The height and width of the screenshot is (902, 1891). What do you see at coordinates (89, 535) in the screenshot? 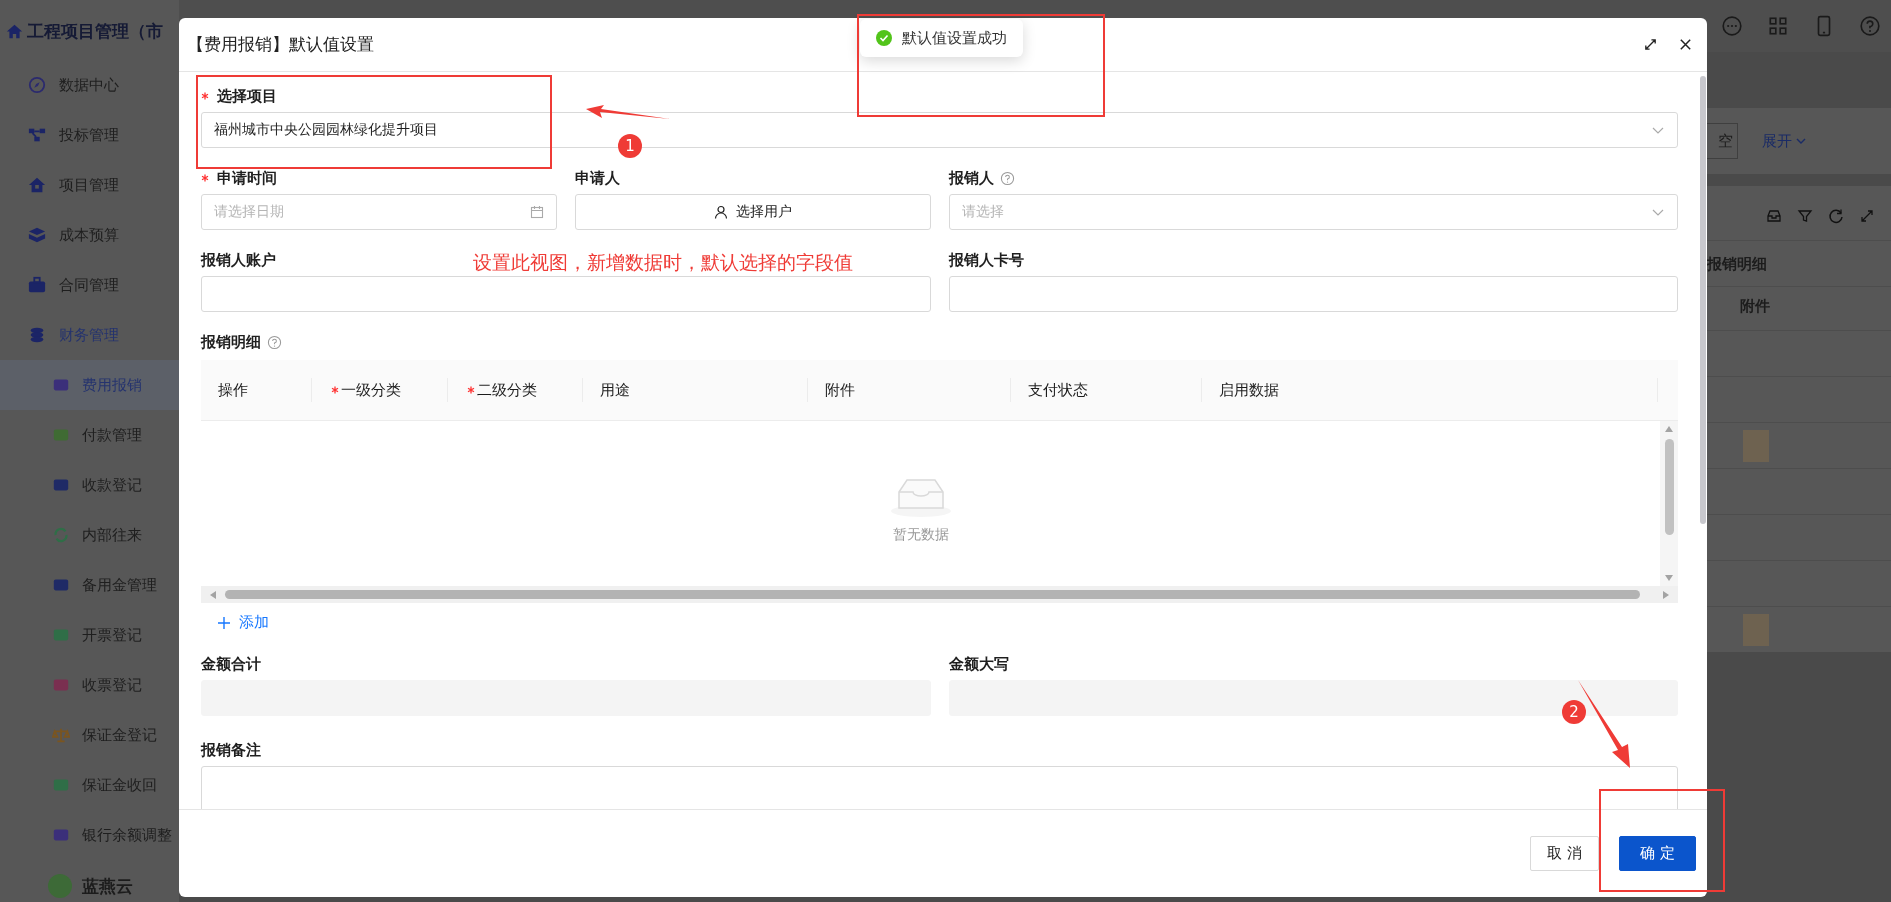
I see `submenu-item: 内部往来` at bounding box center [89, 535].